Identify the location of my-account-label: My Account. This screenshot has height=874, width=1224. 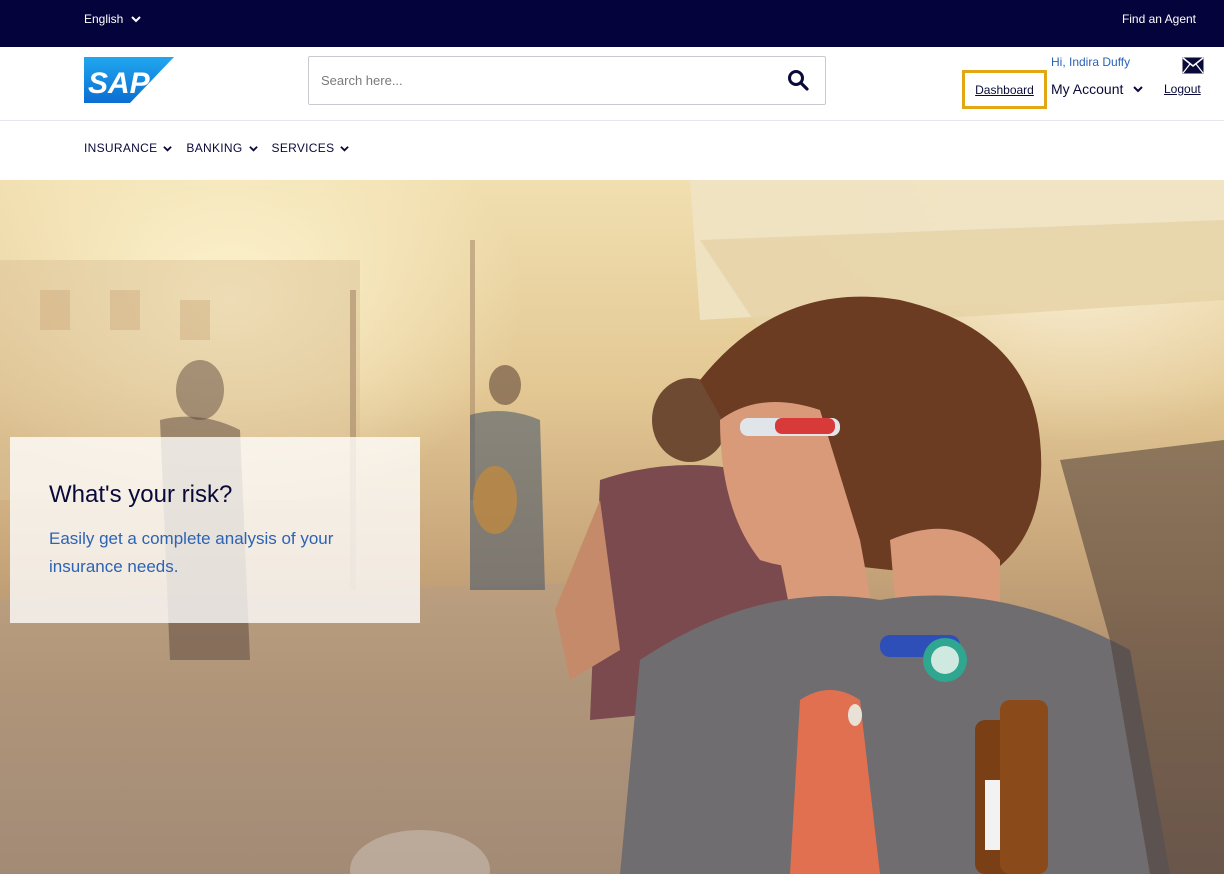
(1087, 89).